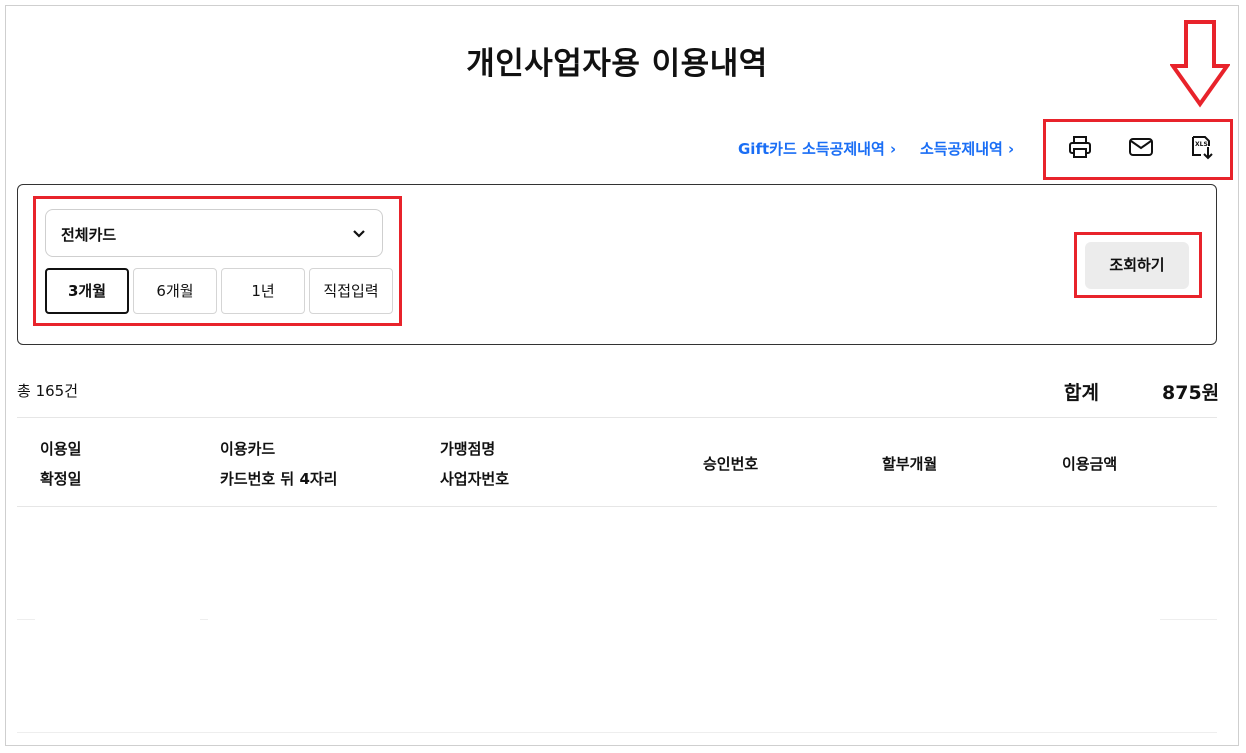 This screenshot has width=1246, height=753. What do you see at coordinates (1191, 393) in the screenshot?
I see `total-value: 875원` at bounding box center [1191, 393].